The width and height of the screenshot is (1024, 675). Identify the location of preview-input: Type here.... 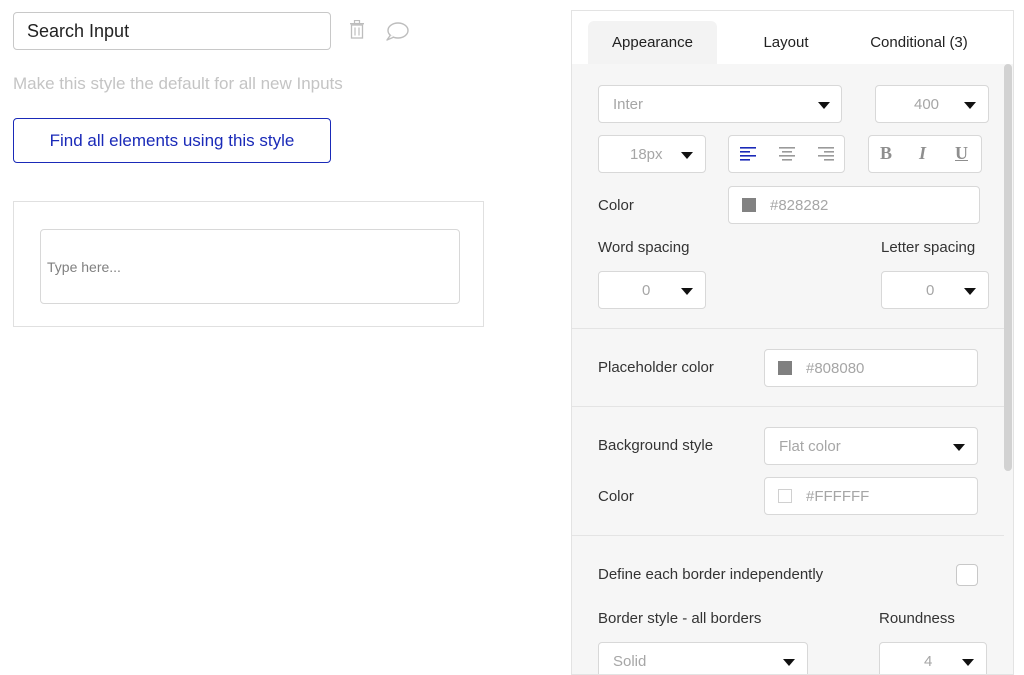
(250, 266).